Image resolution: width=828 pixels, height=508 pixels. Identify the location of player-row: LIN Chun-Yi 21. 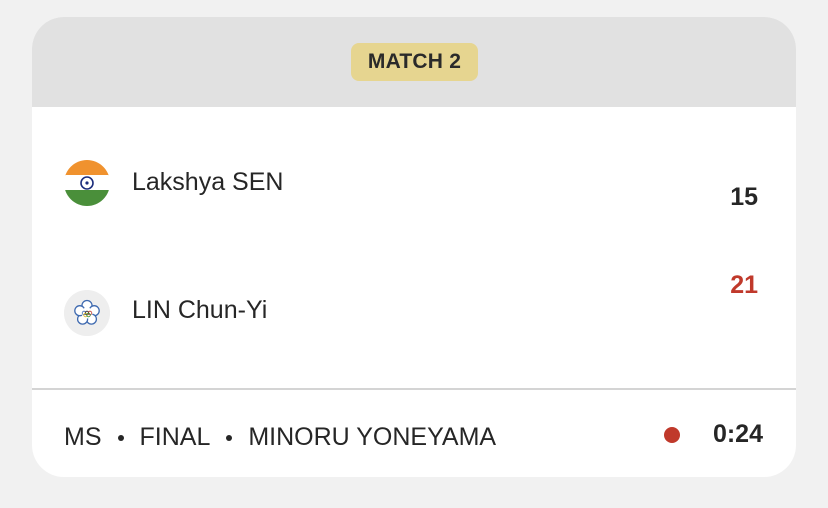
(414, 307).